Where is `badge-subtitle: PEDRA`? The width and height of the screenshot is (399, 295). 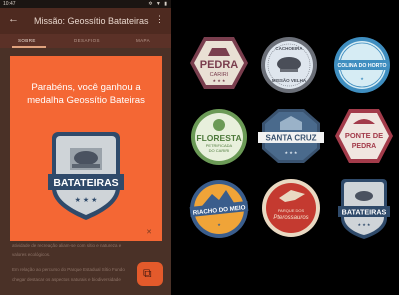
badge-subtitle: PEDRA is located at coordinates (364, 146).